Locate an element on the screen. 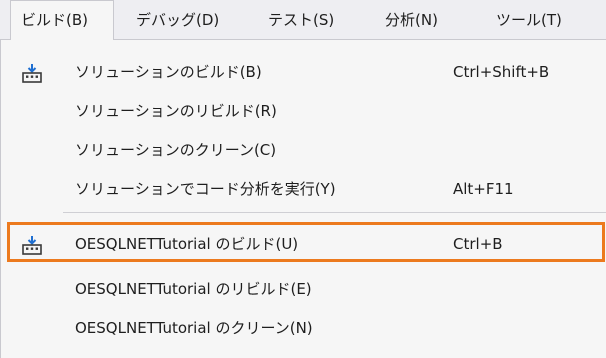  build-solution-icon is located at coordinates (32, 73).